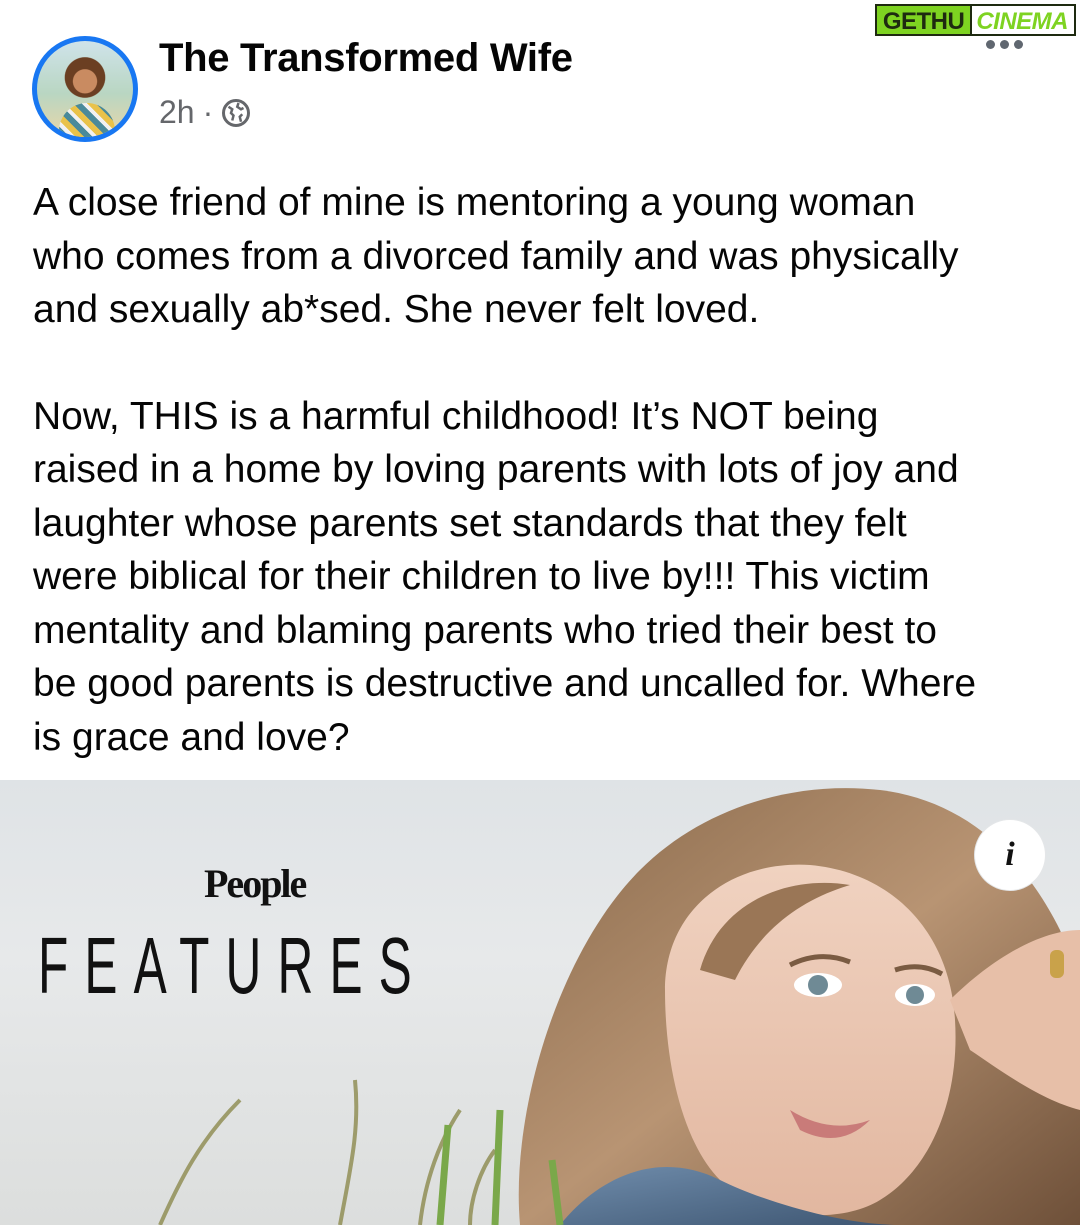 The height and width of the screenshot is (1225, 1080). I want to click on profile-avatar, so click(85, 89).